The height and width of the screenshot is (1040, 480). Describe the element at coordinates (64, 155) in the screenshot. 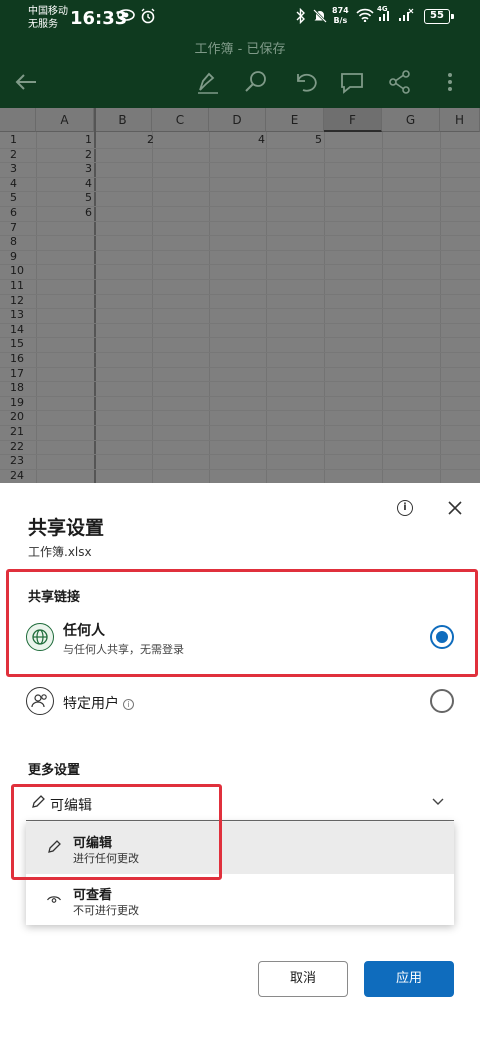

I see `cell-a2: 2` at that location.